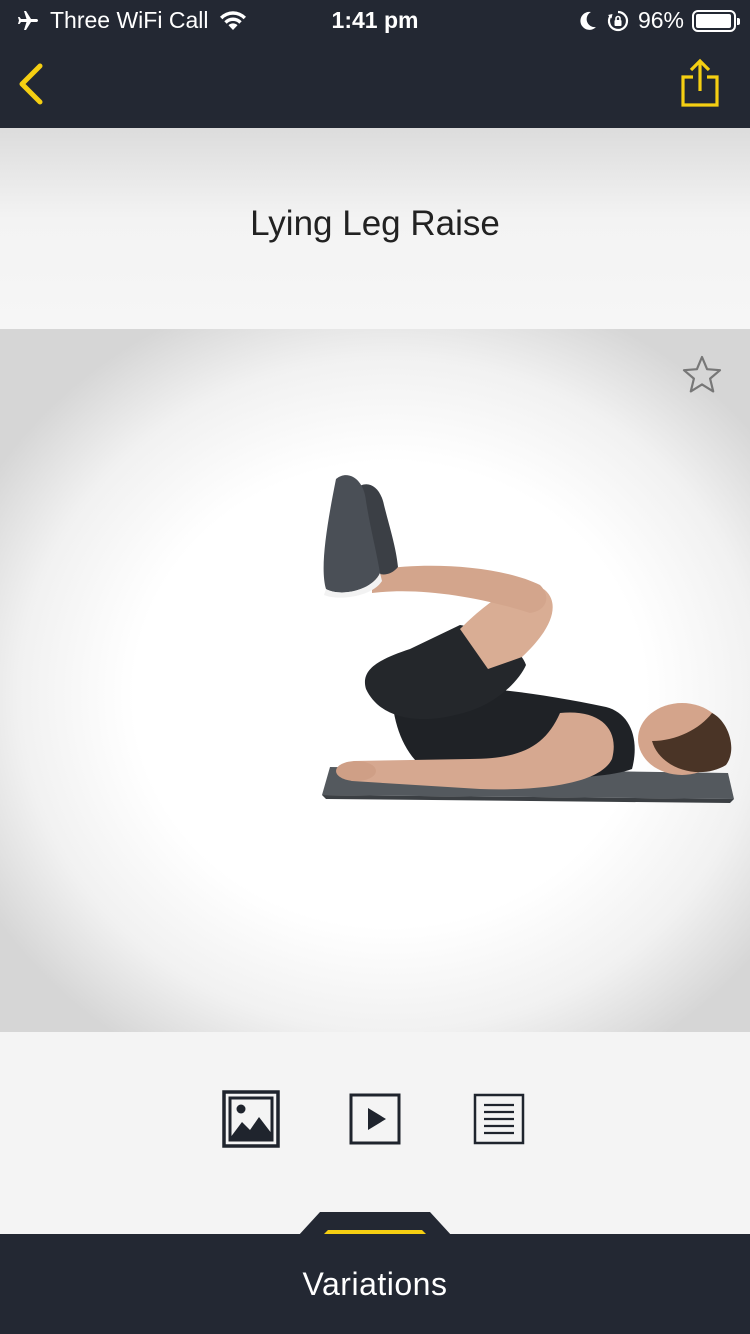 Image resolution: width=750 pixels, height=1334 pixels. I want to click on exercise-figure, so click(528, 639).